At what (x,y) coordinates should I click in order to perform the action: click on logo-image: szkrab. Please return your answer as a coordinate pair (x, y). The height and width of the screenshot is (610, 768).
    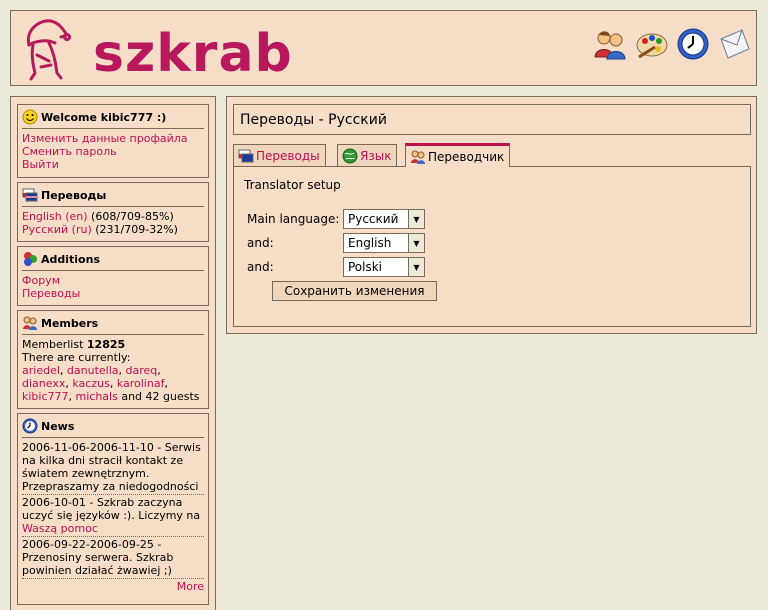
    Looking at the image, I should click on (159, 51).